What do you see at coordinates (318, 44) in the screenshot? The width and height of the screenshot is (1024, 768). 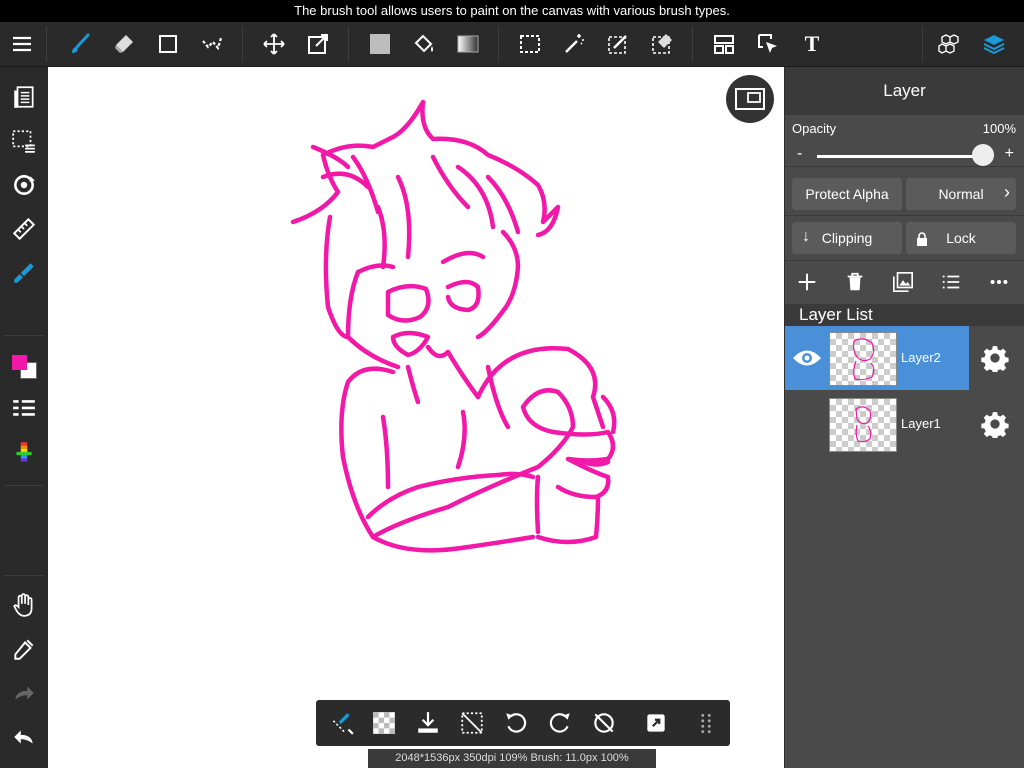 I see `transform-icon` at bounding box center [318, 44].